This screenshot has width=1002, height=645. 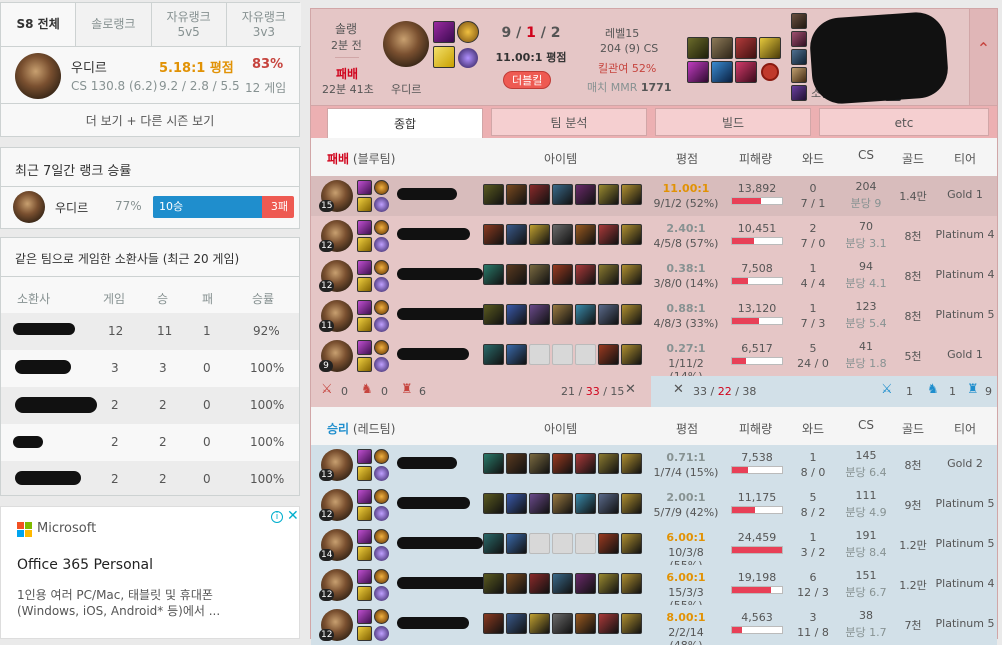 What do you see at coordinates (189, 24) in the screenshot?
I see `tab-flex-5v5: 자유랭크 5v5` at bounding box center [189, 24].